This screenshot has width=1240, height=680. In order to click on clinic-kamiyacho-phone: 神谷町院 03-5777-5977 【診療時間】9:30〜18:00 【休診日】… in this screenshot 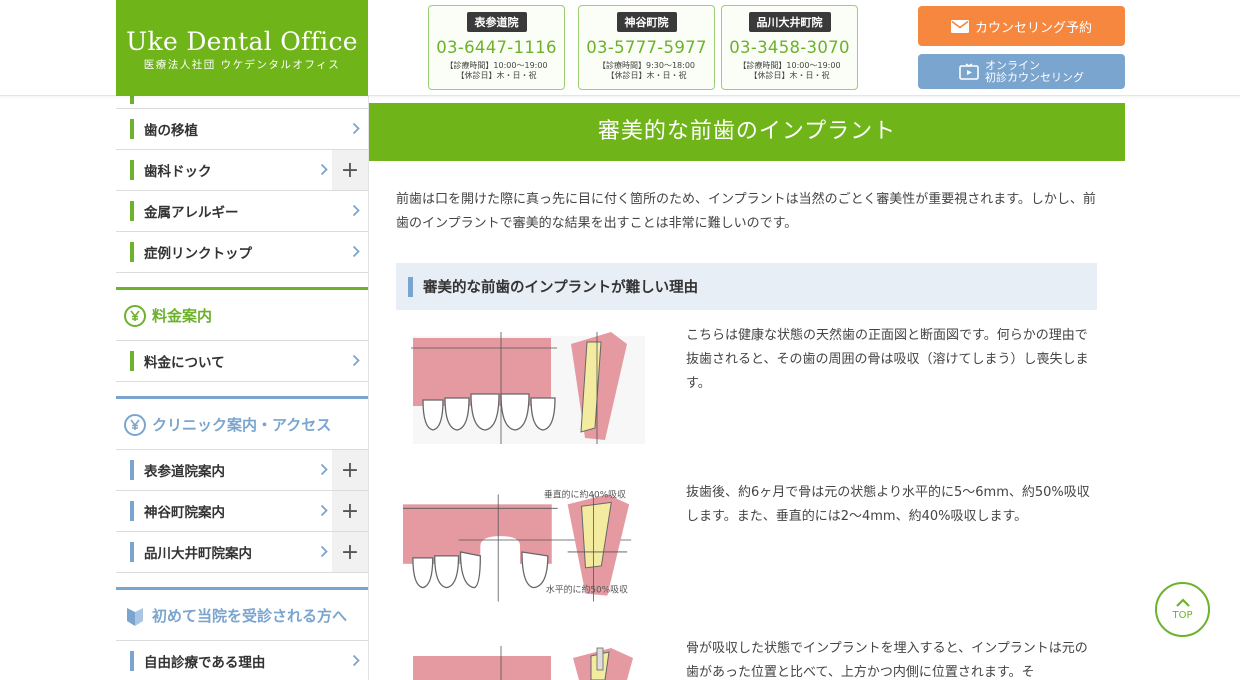, I will do `click(646, 47)`.